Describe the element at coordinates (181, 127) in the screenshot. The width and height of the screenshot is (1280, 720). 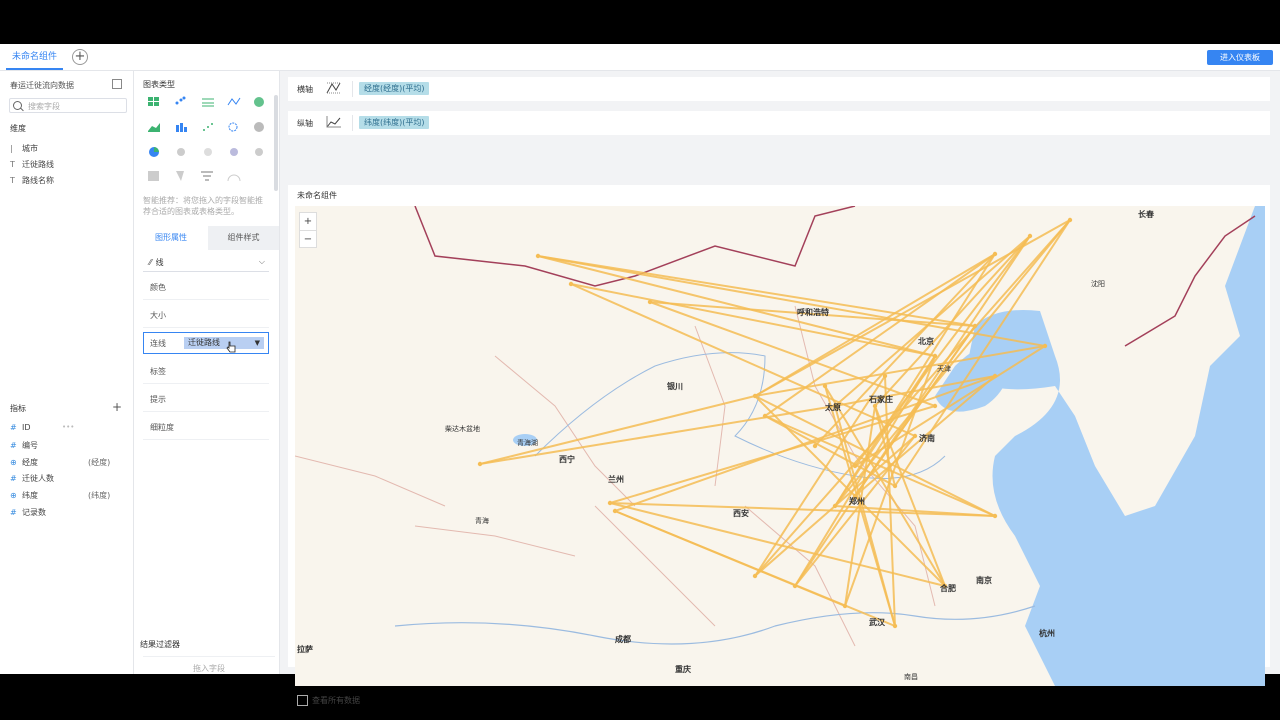
I see `chart-type-bar-icon` at that location.